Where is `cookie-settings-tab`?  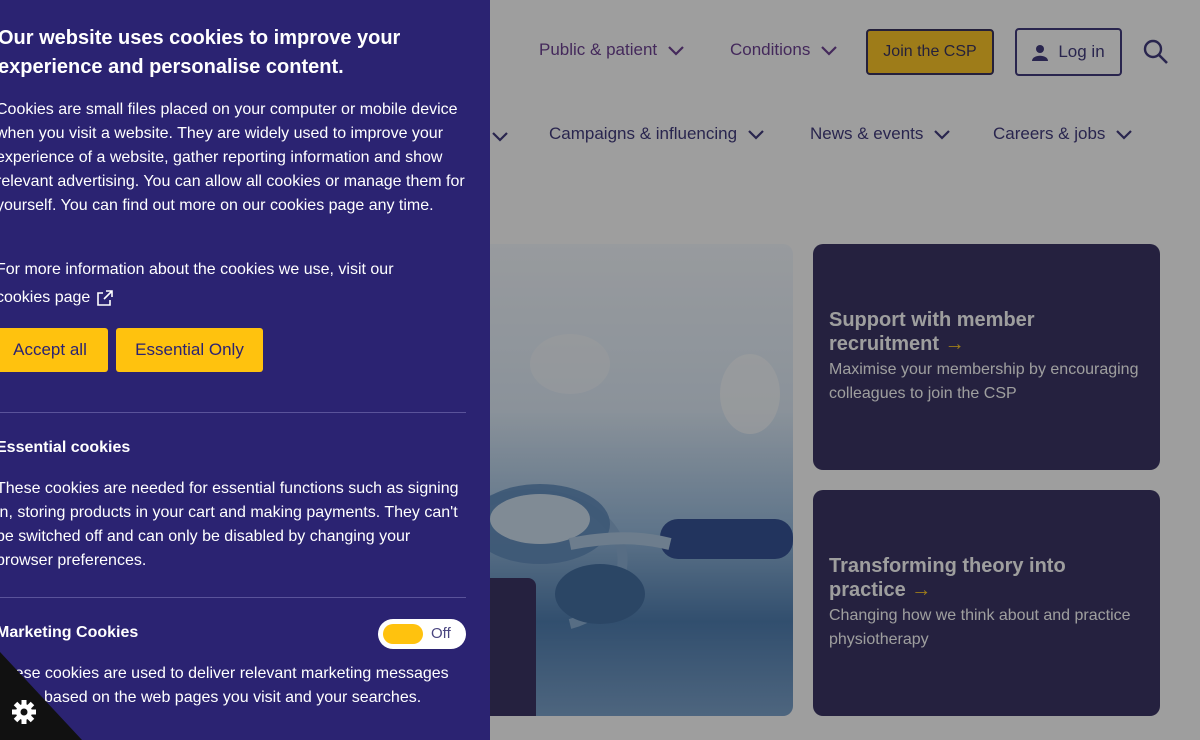 cookie-settings-tab is located at coordinates (44, 696).